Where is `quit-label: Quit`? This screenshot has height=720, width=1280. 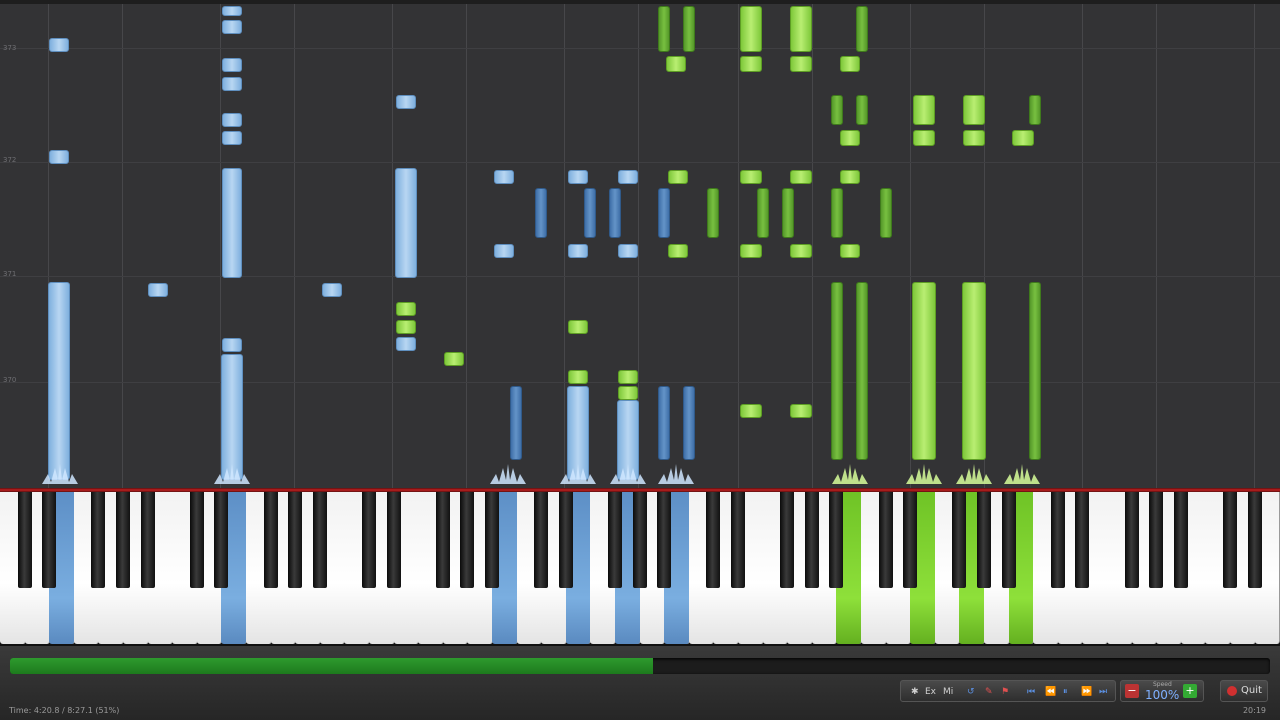
quit-label: Quit is located at coordinates (1251, 690).